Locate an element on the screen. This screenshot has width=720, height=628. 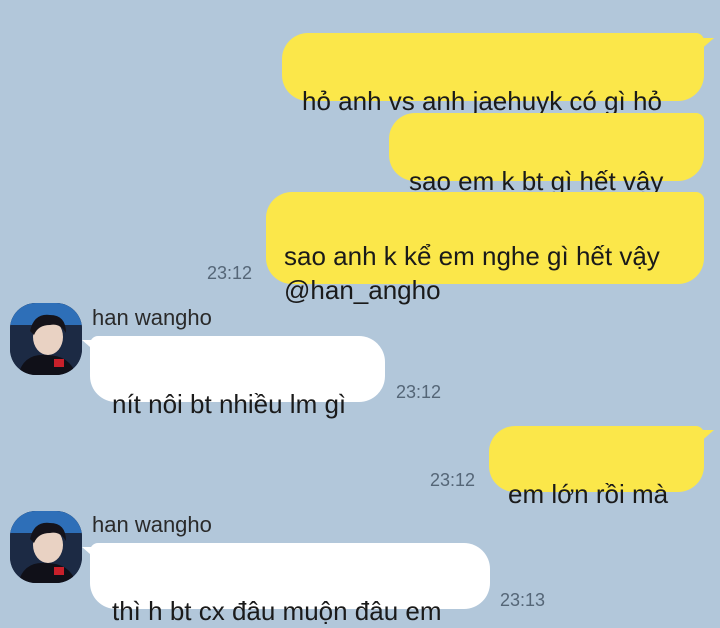
outgoing-message-bubble: em lớn rồi mà is located at coordinates (596, 467).